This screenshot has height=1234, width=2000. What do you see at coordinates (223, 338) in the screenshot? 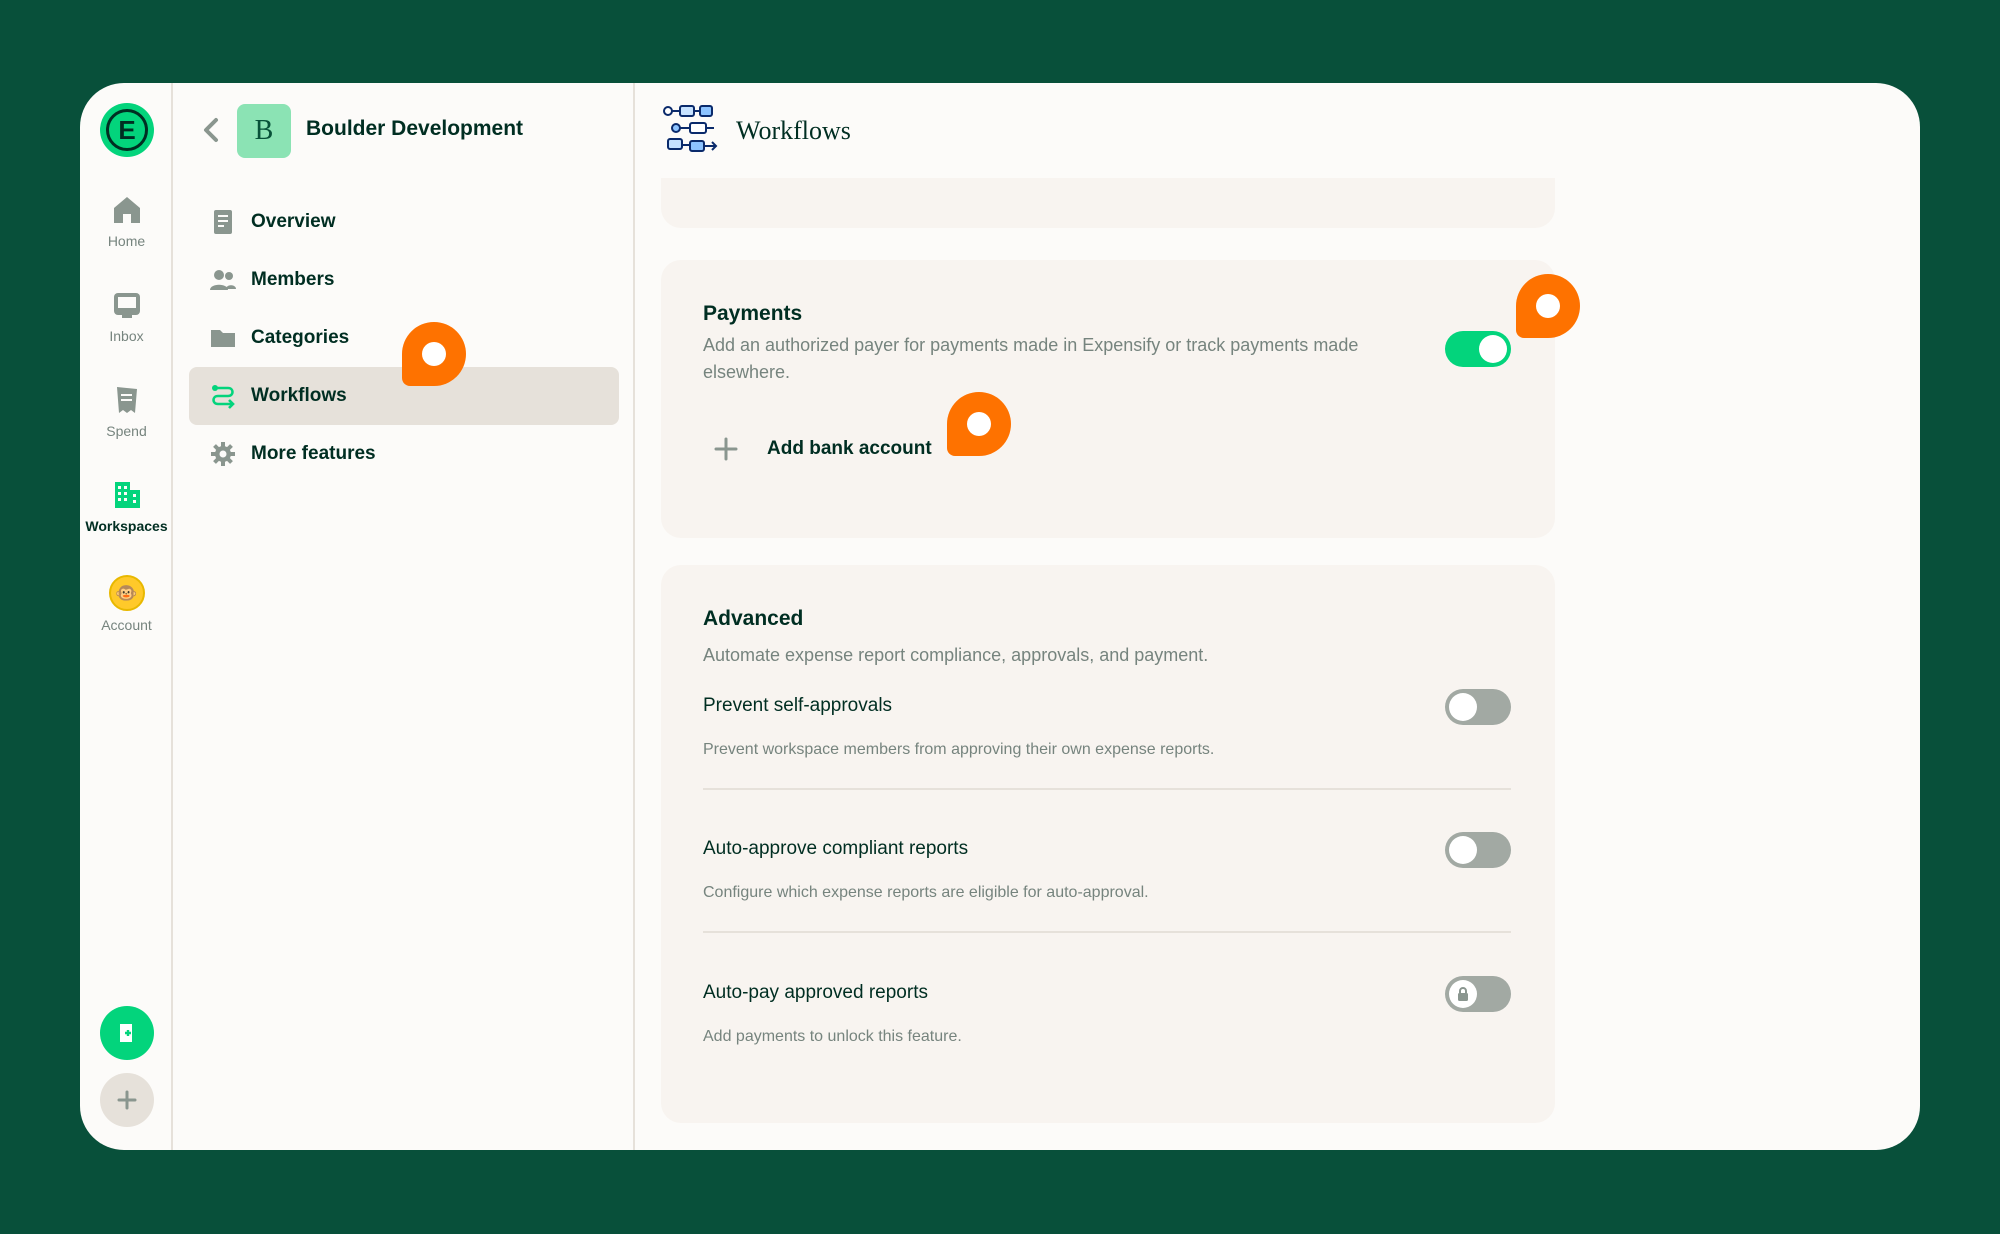
I see `folder-icon` at bounding box center [223, 338].